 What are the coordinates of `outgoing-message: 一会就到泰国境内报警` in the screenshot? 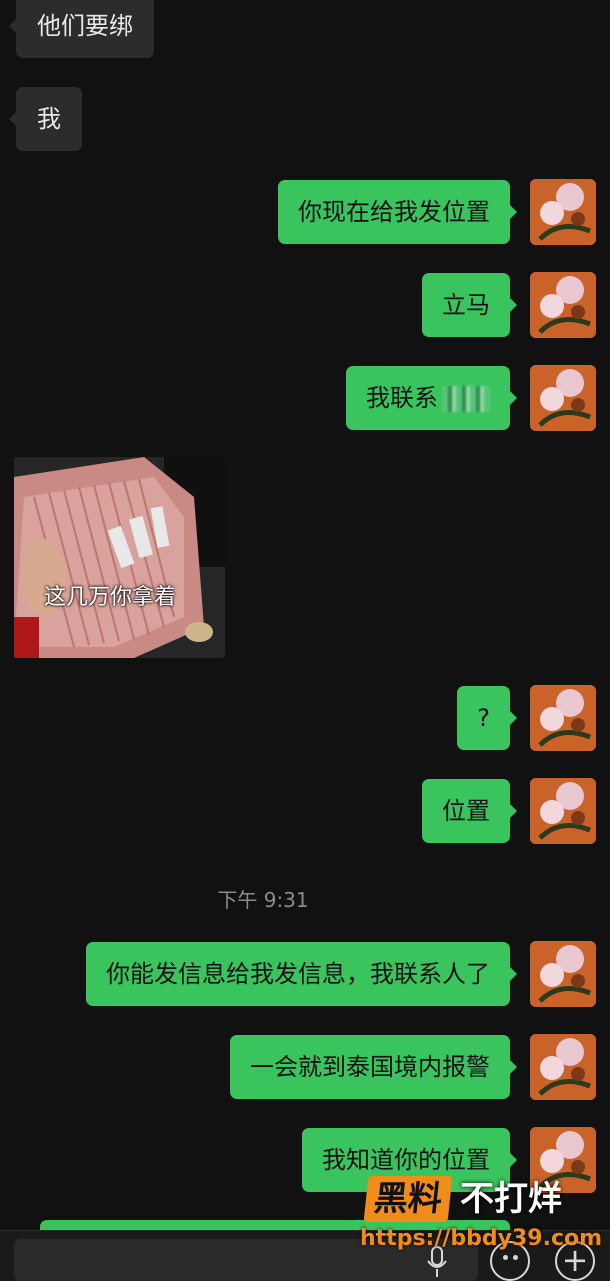 It's located at (373, 1067).